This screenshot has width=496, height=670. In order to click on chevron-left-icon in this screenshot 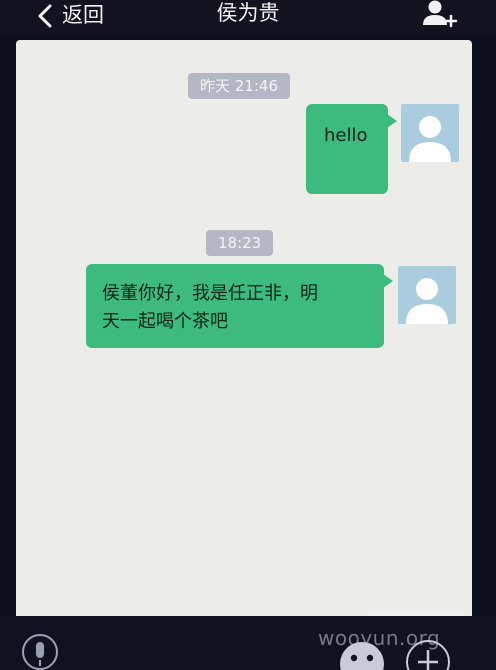, I will do `click(48, 16)`.